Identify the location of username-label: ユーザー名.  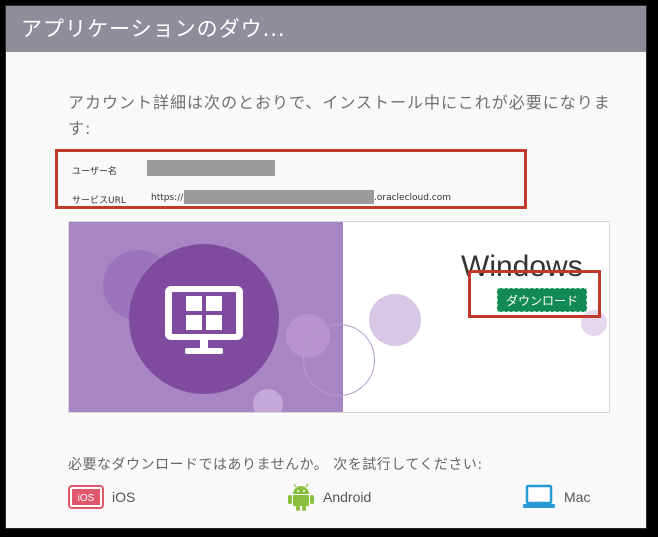
(94, 172).